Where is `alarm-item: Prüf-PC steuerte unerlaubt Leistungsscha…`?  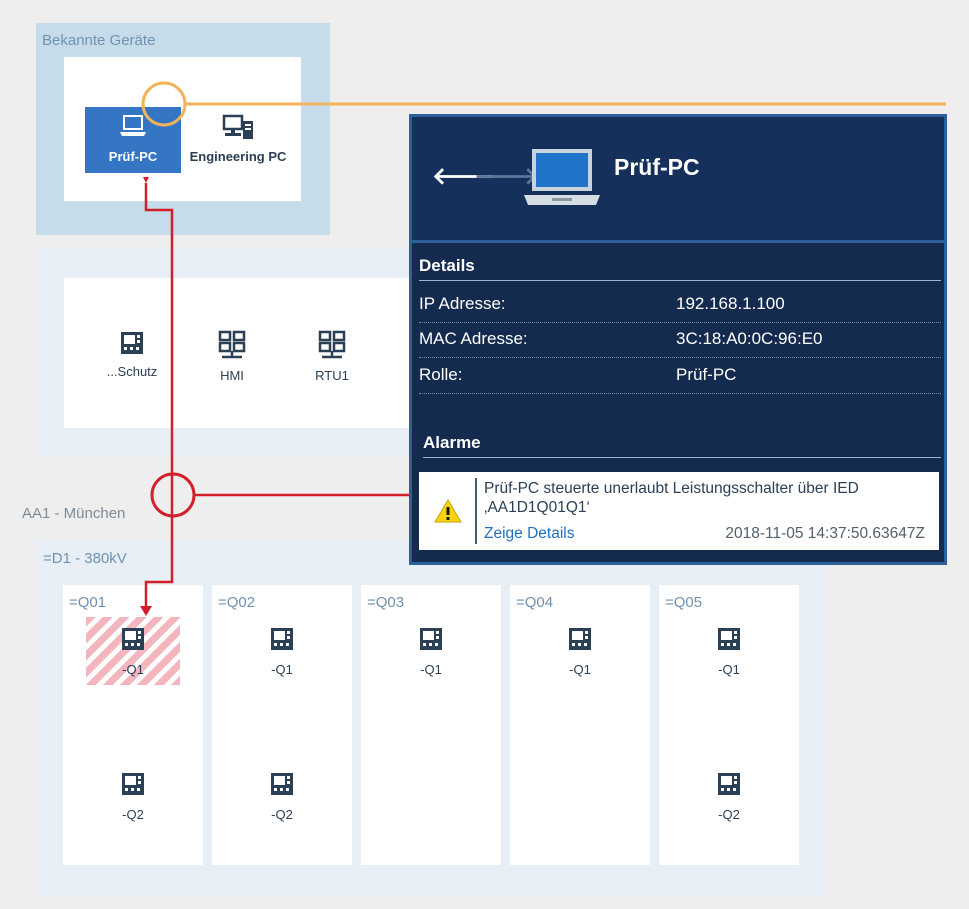 alarm-item: Prüf-PC steuerte unerlaubt Leistungsscha… is located at coordinates (679, 511).